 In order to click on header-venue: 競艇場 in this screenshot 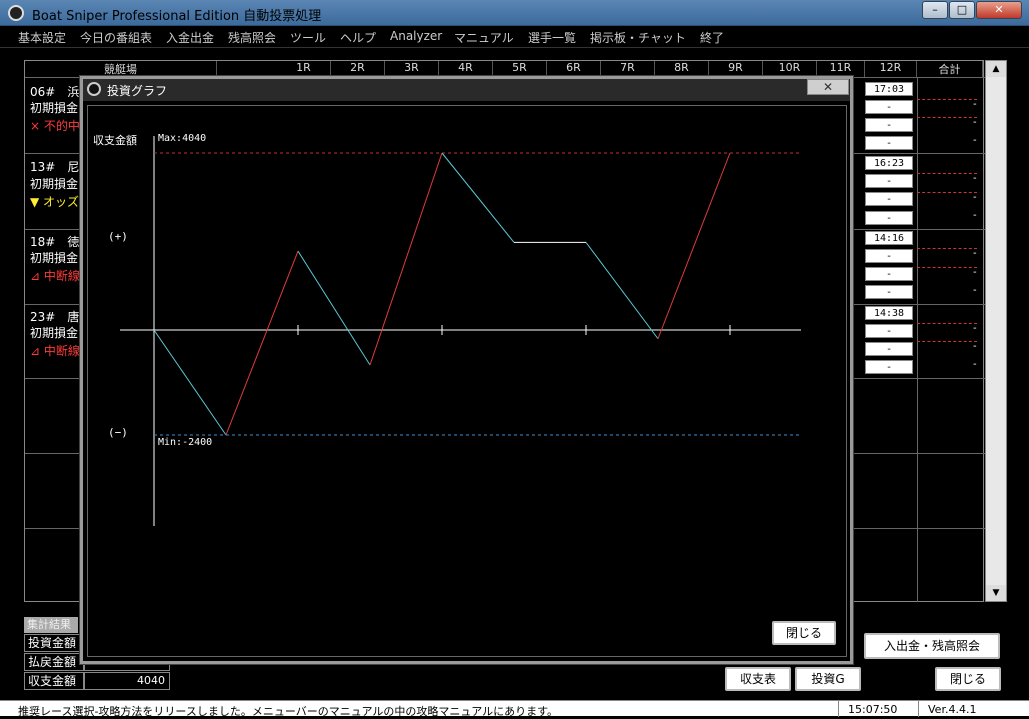, I will do `click(121, 69)`.